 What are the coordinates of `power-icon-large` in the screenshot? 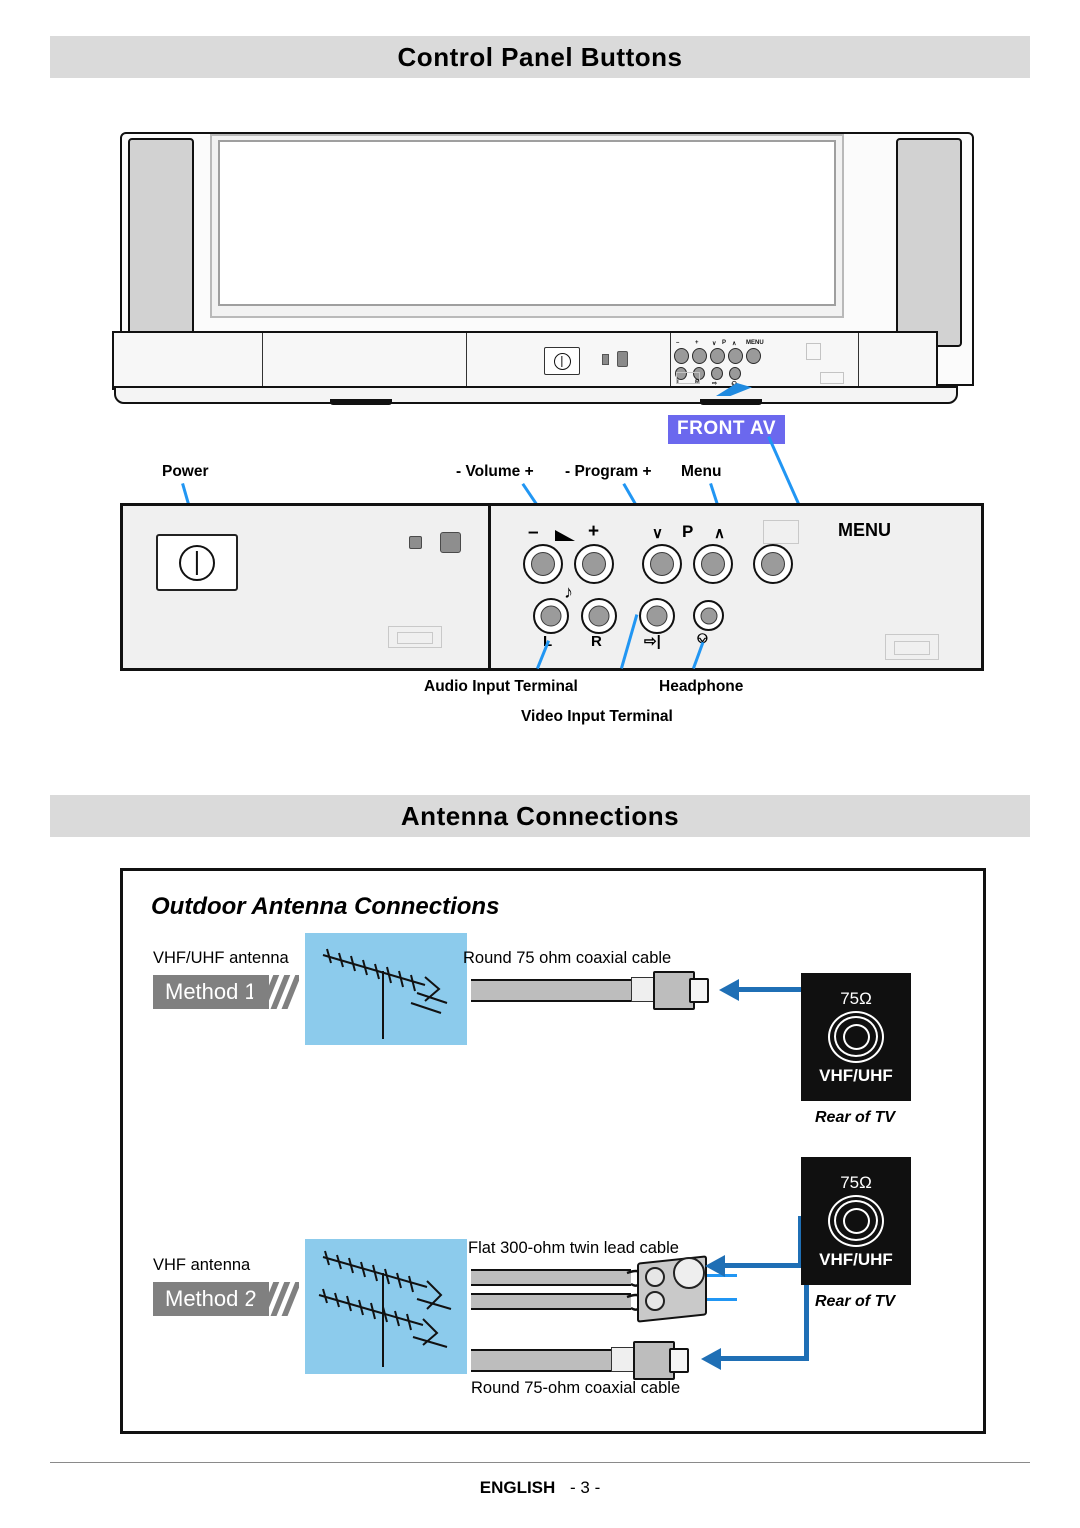 It's located at (197, 562).